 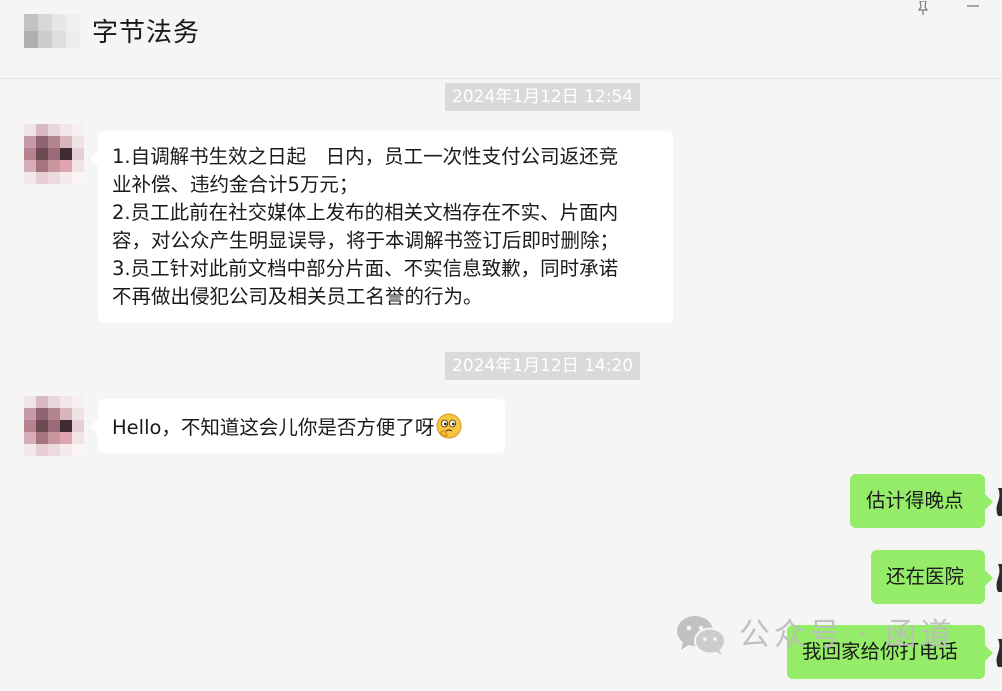 I want to click on message-timestamp: 2024年1月12日 12:54, so click(x=543, y=97).